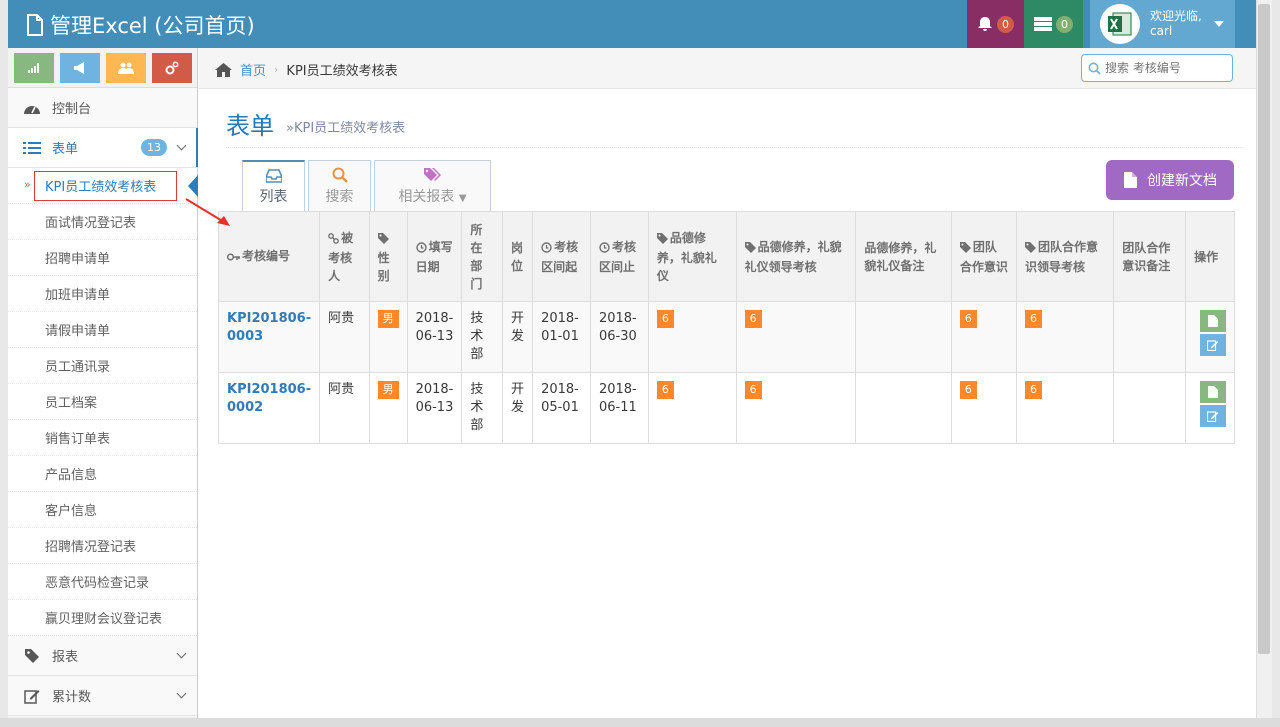 The width and height of the screenshot is (1280, 727). Describe the element at coordinates (482, 408) in the screenshot. I see `cell-dept: 技术部` at that location.